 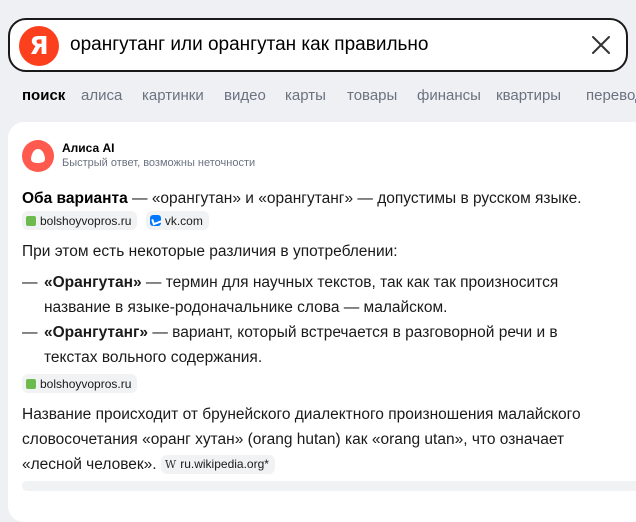 What do you see at coordinates (170, 465) in the screenshot?
I see `wikipedia-icon: W` at bounding box center [170, 465].